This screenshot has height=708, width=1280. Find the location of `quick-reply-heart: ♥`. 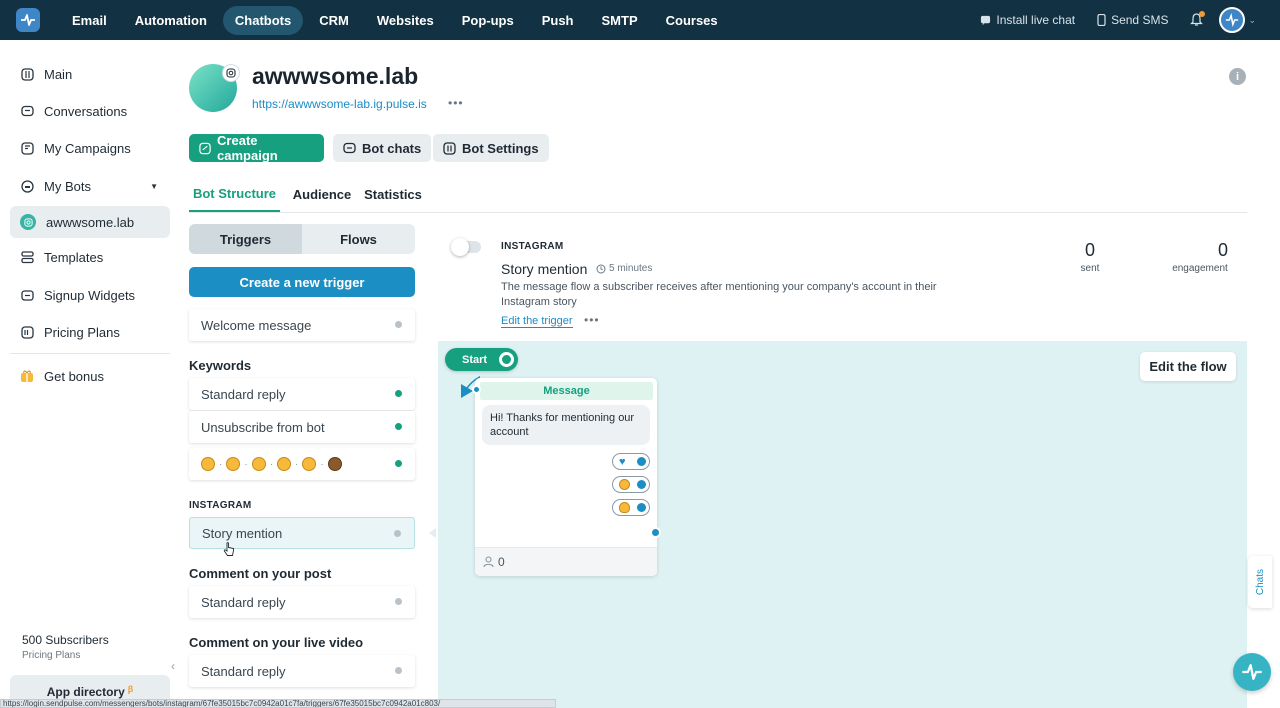

quick-reply-heart: ♥ is located at coordinates (631, 461).